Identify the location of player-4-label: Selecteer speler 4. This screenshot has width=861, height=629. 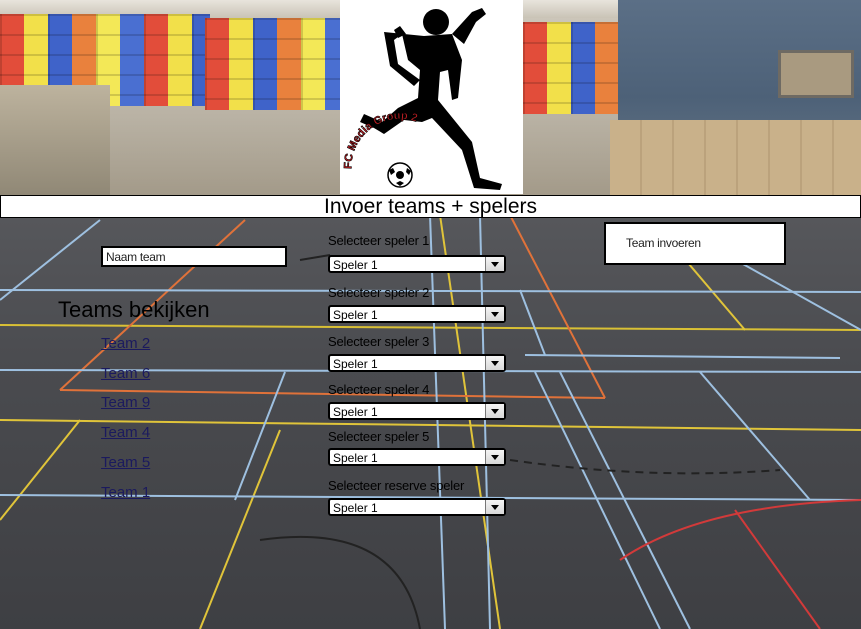
(379, 389).